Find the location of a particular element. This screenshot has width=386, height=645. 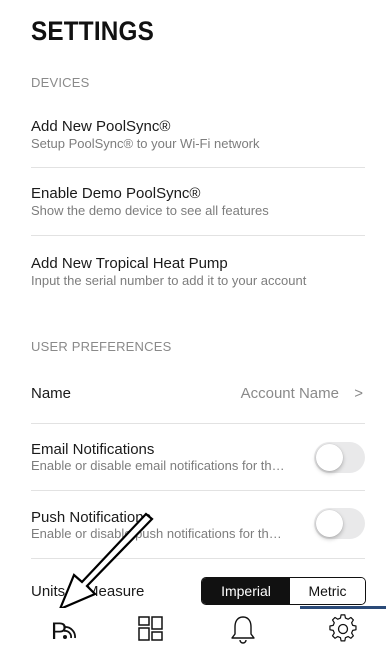

name-row: Name Account Name > is located at coordinates (198, 395).